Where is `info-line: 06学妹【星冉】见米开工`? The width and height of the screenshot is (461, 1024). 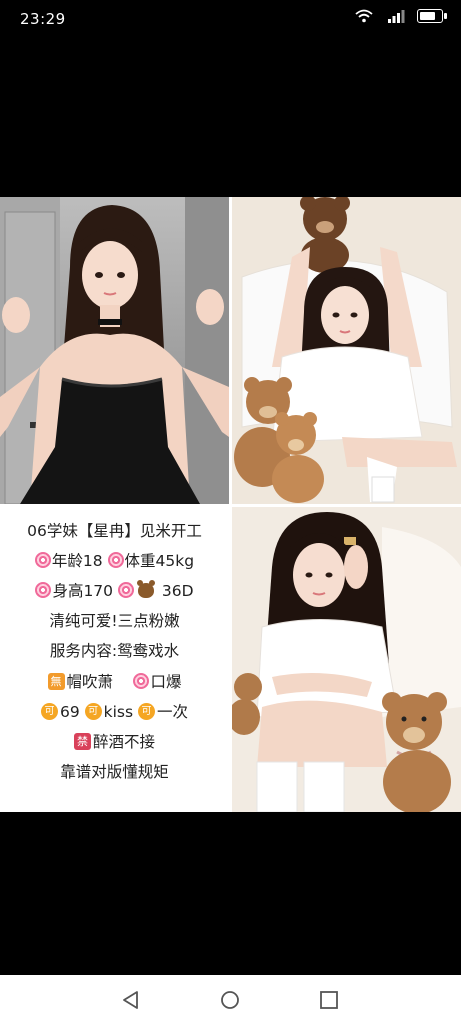 info-line: 06学妹【星冉】见米开工 is located at coordinates (114, 531).